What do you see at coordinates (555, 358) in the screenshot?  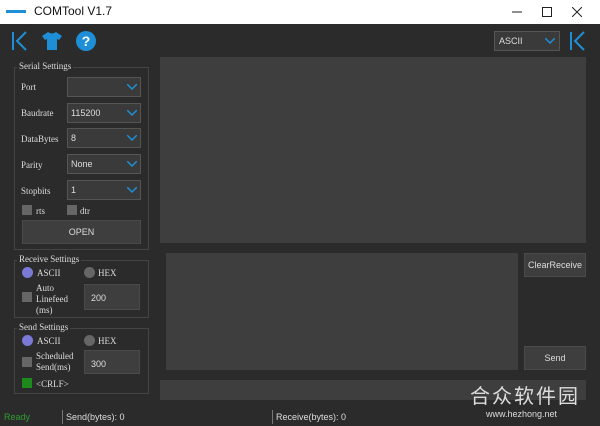 I see `send-button: Send` at bounding box center [555, 358].